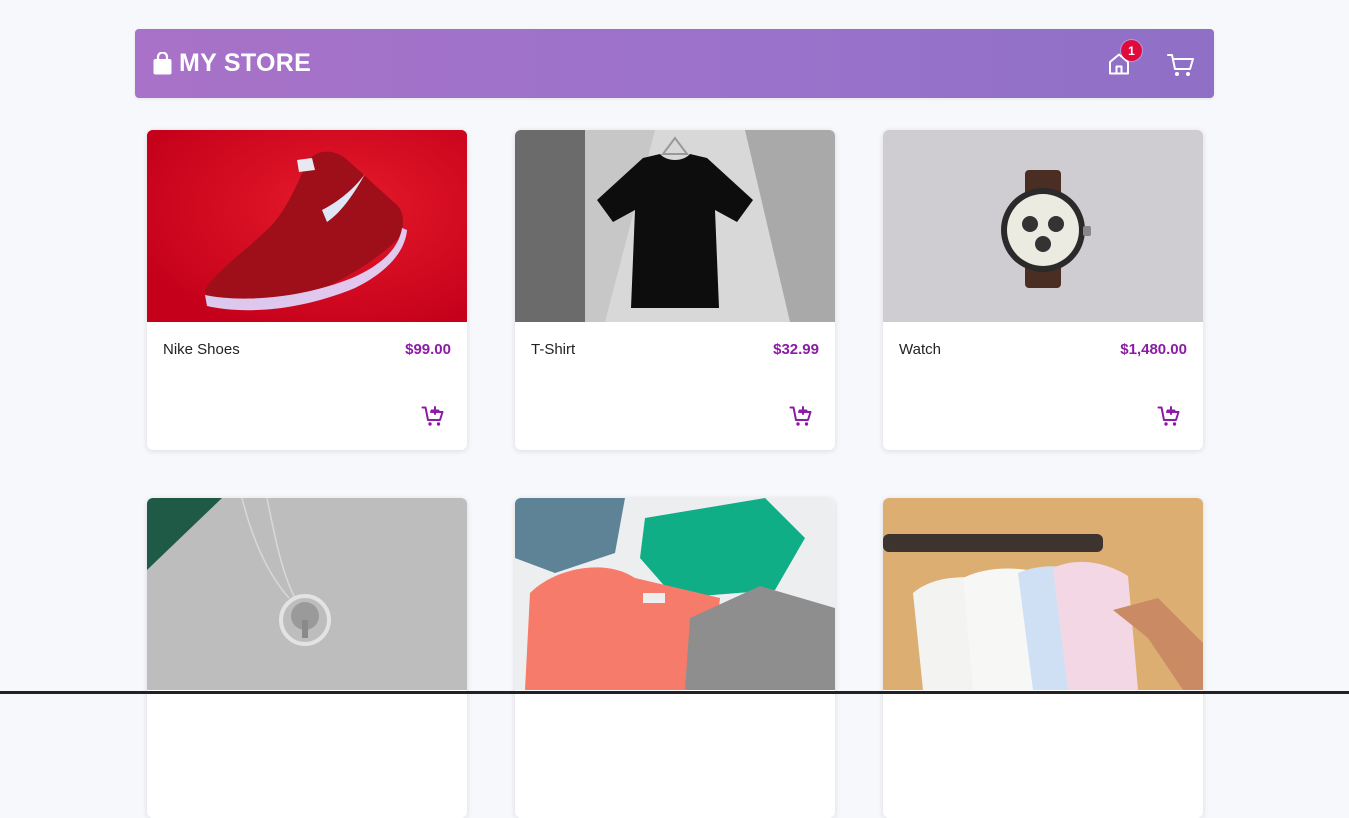 This screenshot has width=1349, height=818. I want to click on cart-icon, so click(1181, 64).